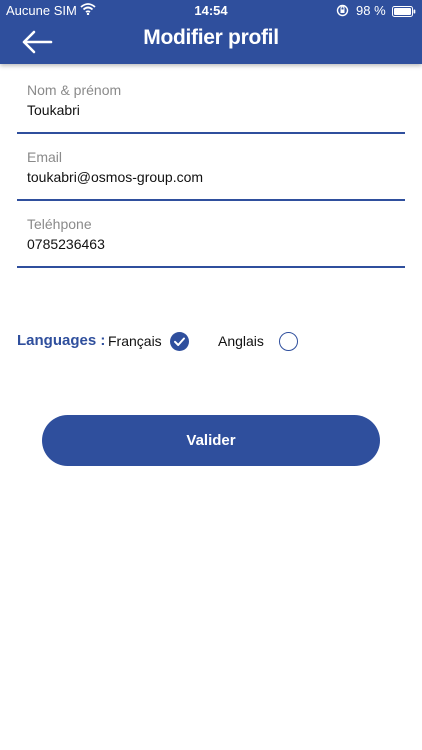 This screenshot has height=750, width=422. What do you see at coordinates (207, 244) in the screenshot?
I see `phone-input` at bounding box center [207, 244].